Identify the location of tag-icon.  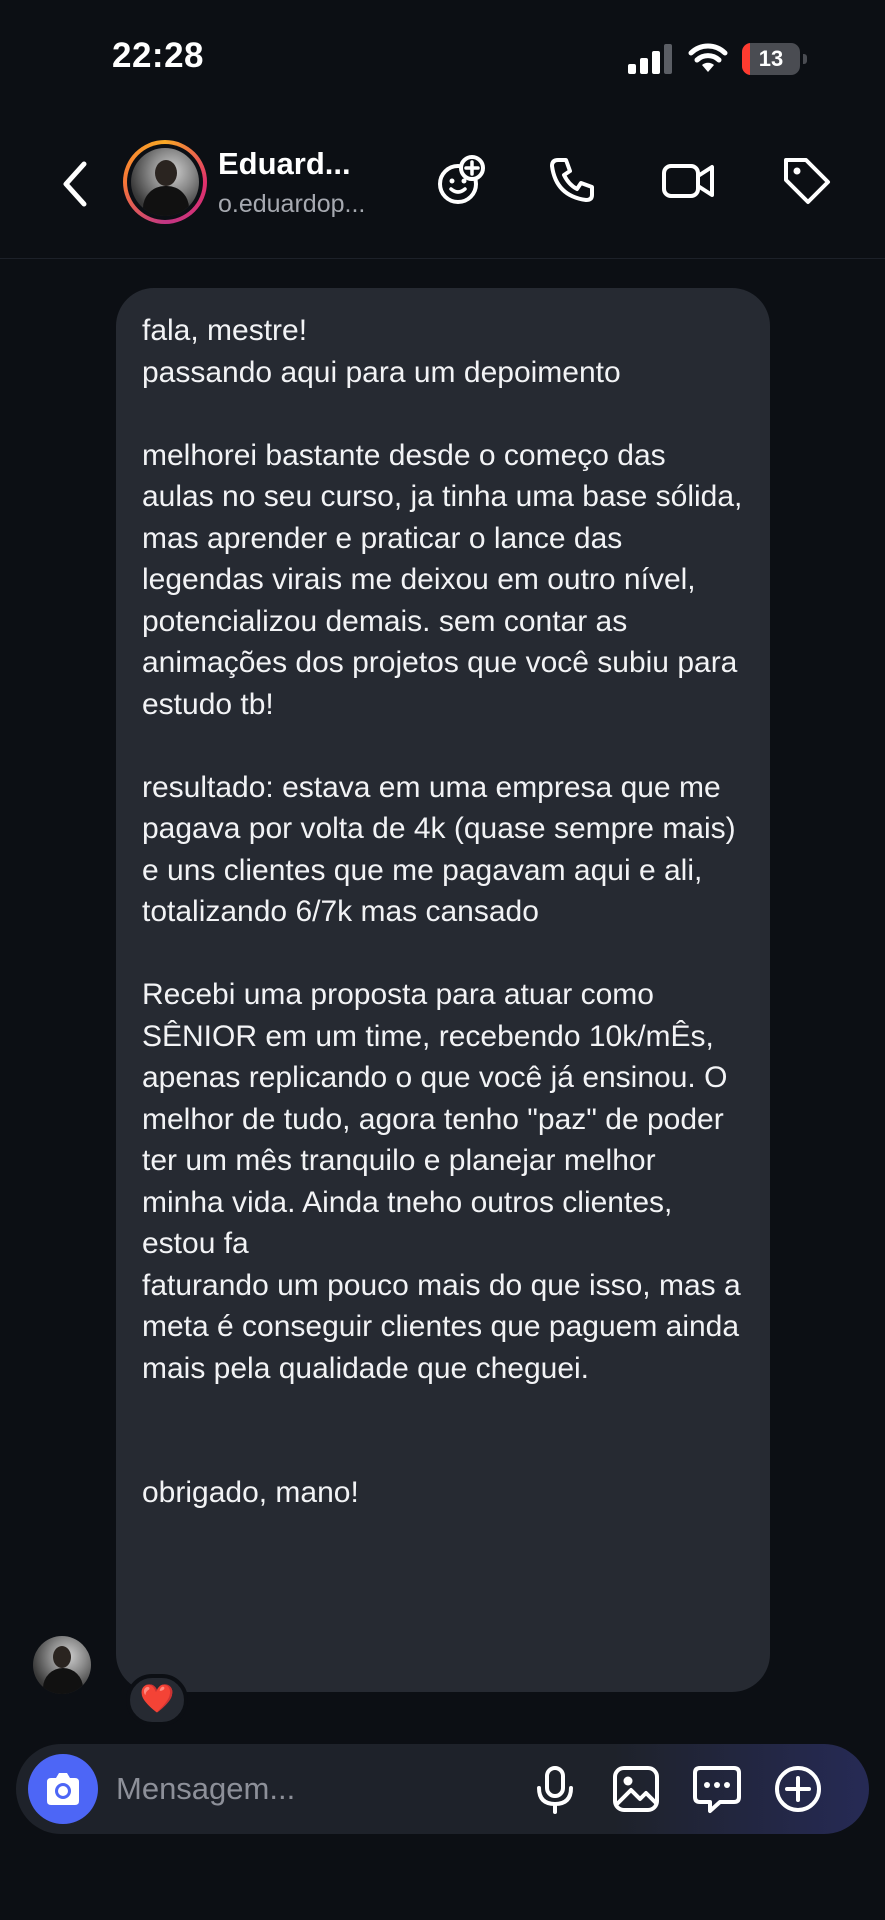
(806, 180).